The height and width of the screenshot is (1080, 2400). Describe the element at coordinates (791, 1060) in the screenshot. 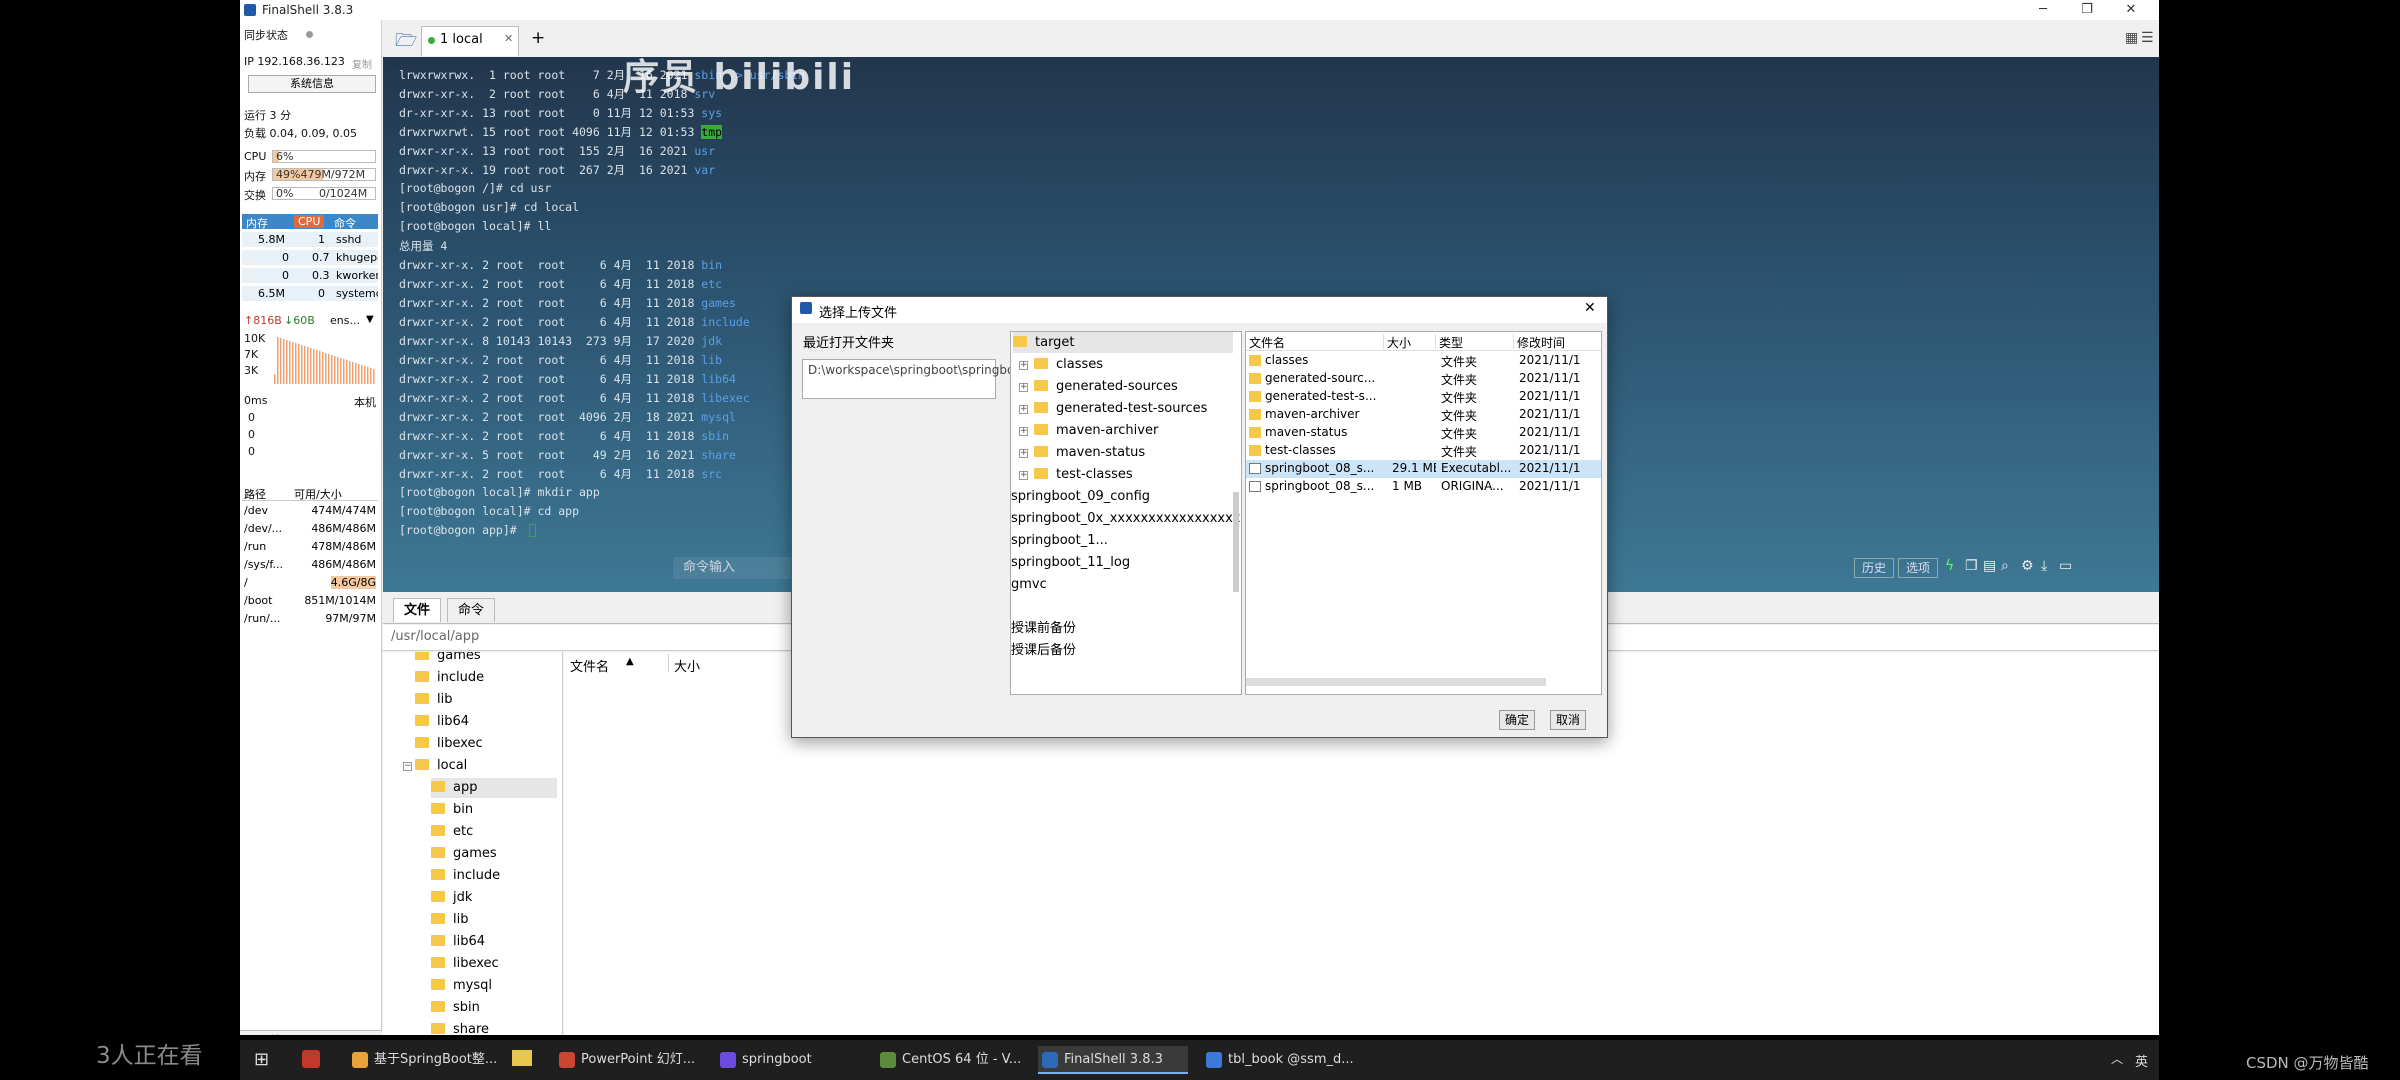

I see `taskbar-item: springboot` at that location.